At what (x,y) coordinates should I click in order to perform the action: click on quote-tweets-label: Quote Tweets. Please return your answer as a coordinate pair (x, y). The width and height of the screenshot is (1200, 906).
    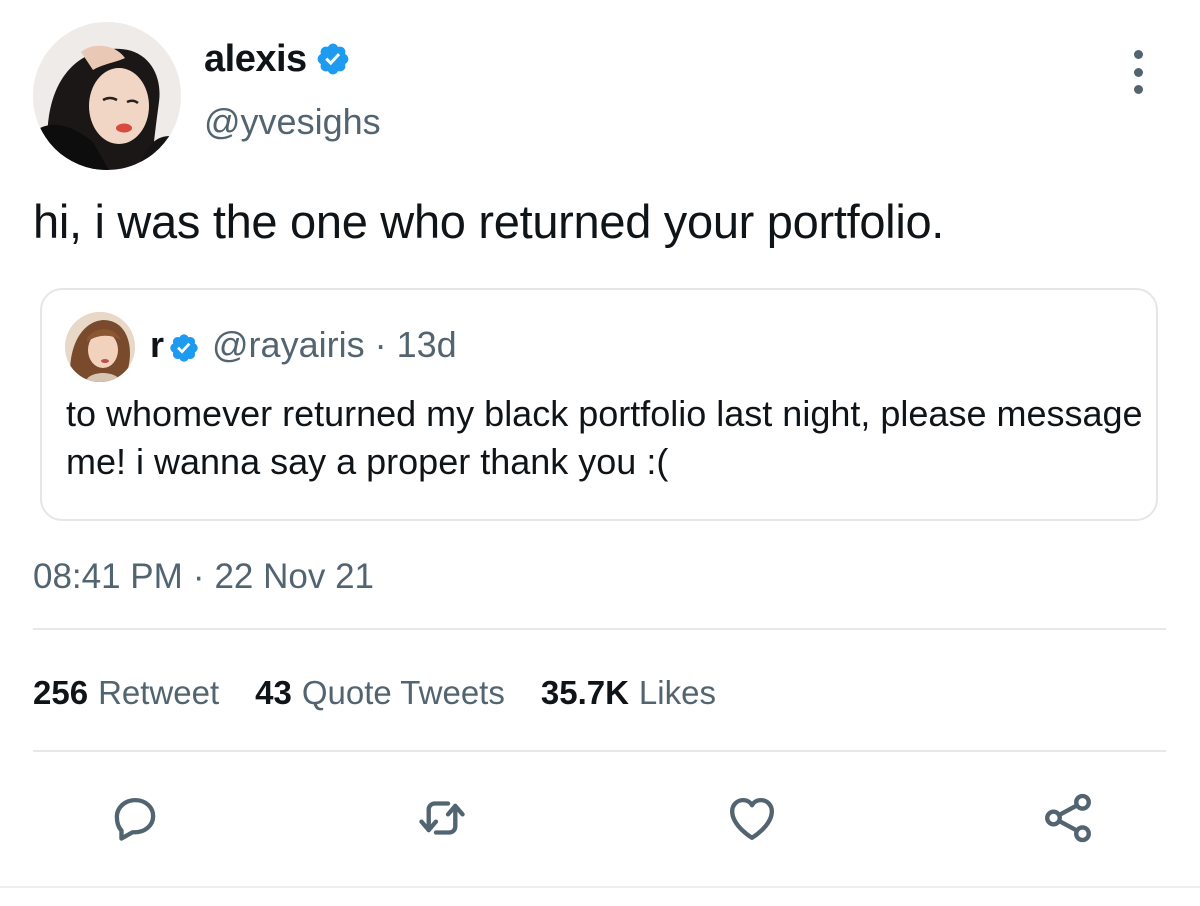
    Looking at the image, I should click on (403, 692).